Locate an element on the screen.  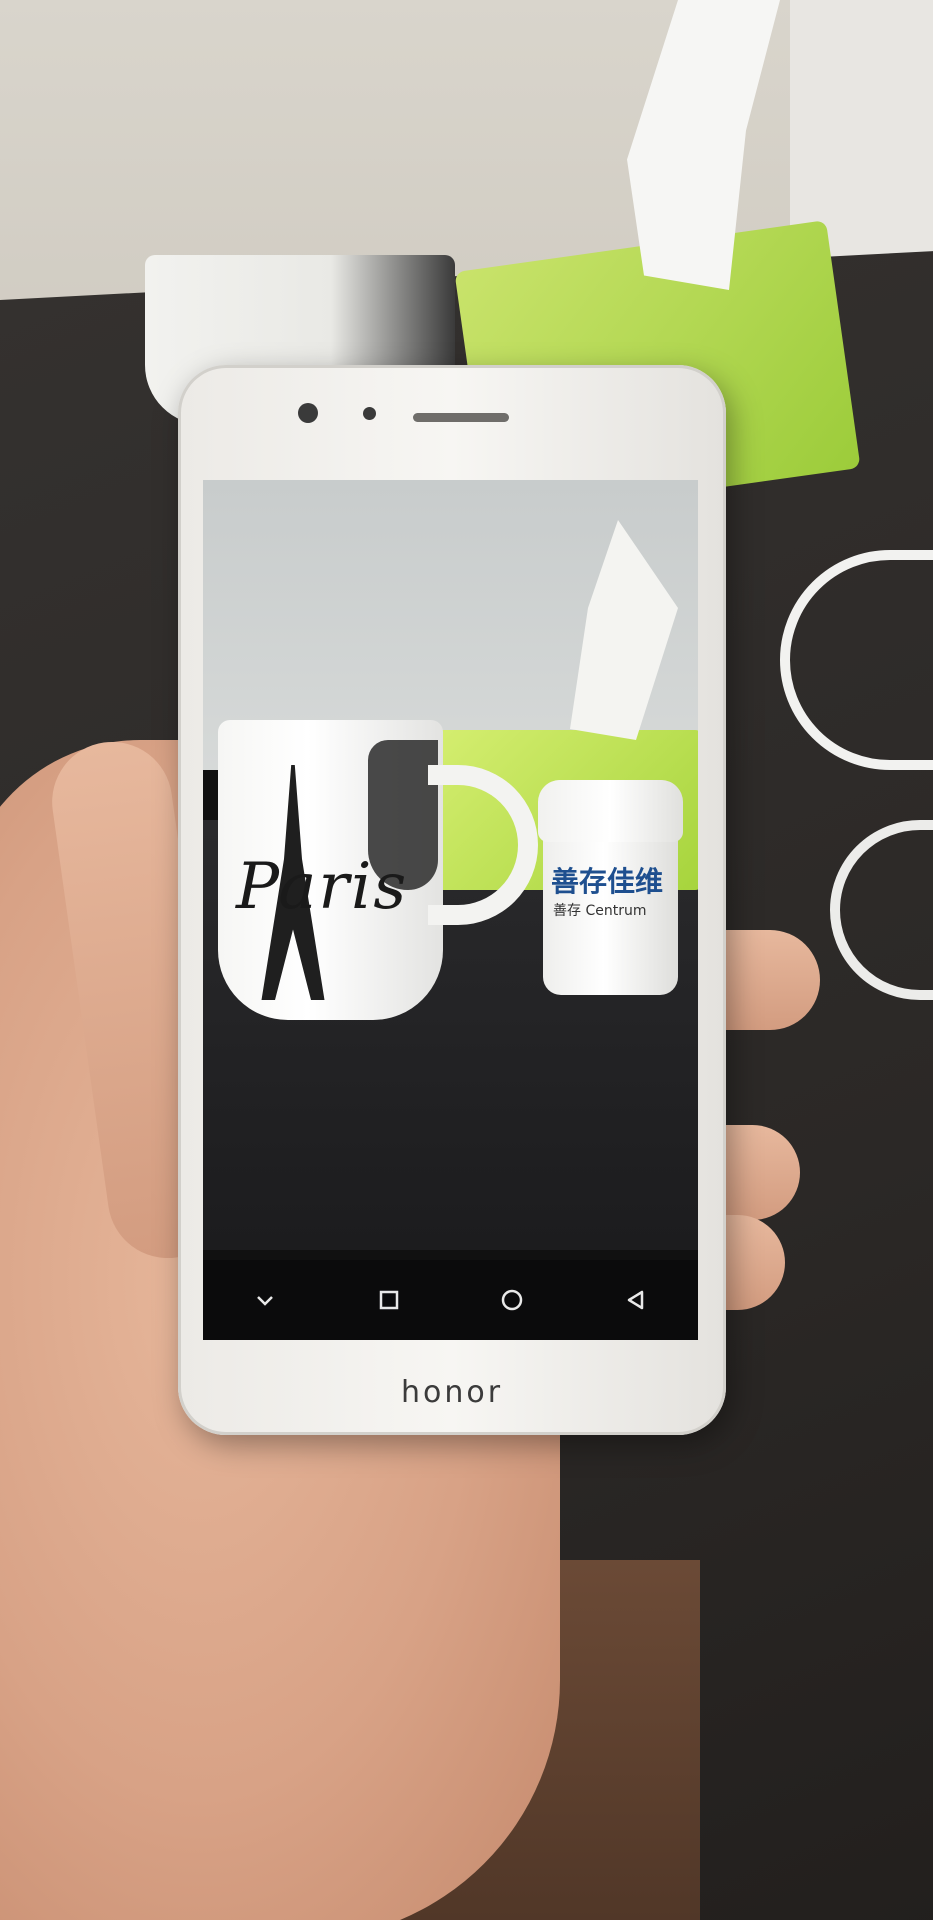
honor-brand-logo: honor is located at coordinates (452, 1392).